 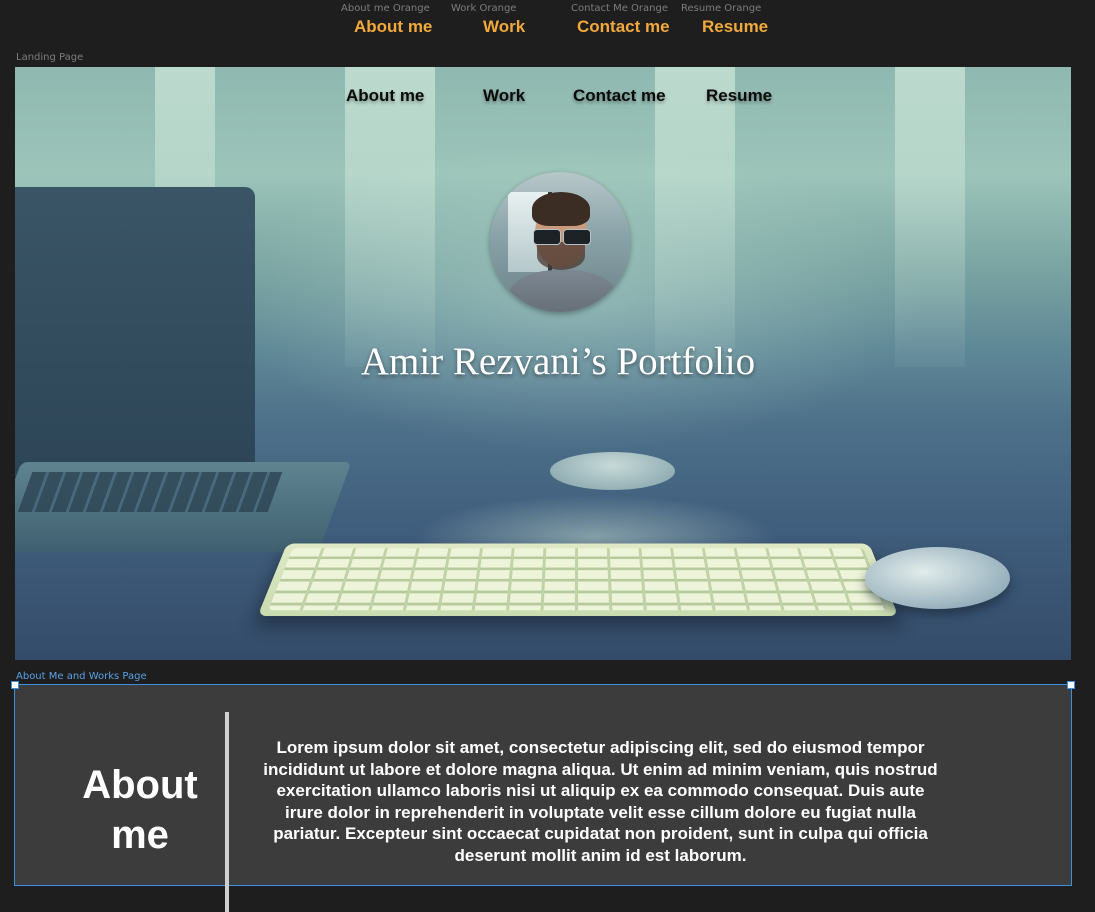 I want to click on divider, so click(x=227, y=812).